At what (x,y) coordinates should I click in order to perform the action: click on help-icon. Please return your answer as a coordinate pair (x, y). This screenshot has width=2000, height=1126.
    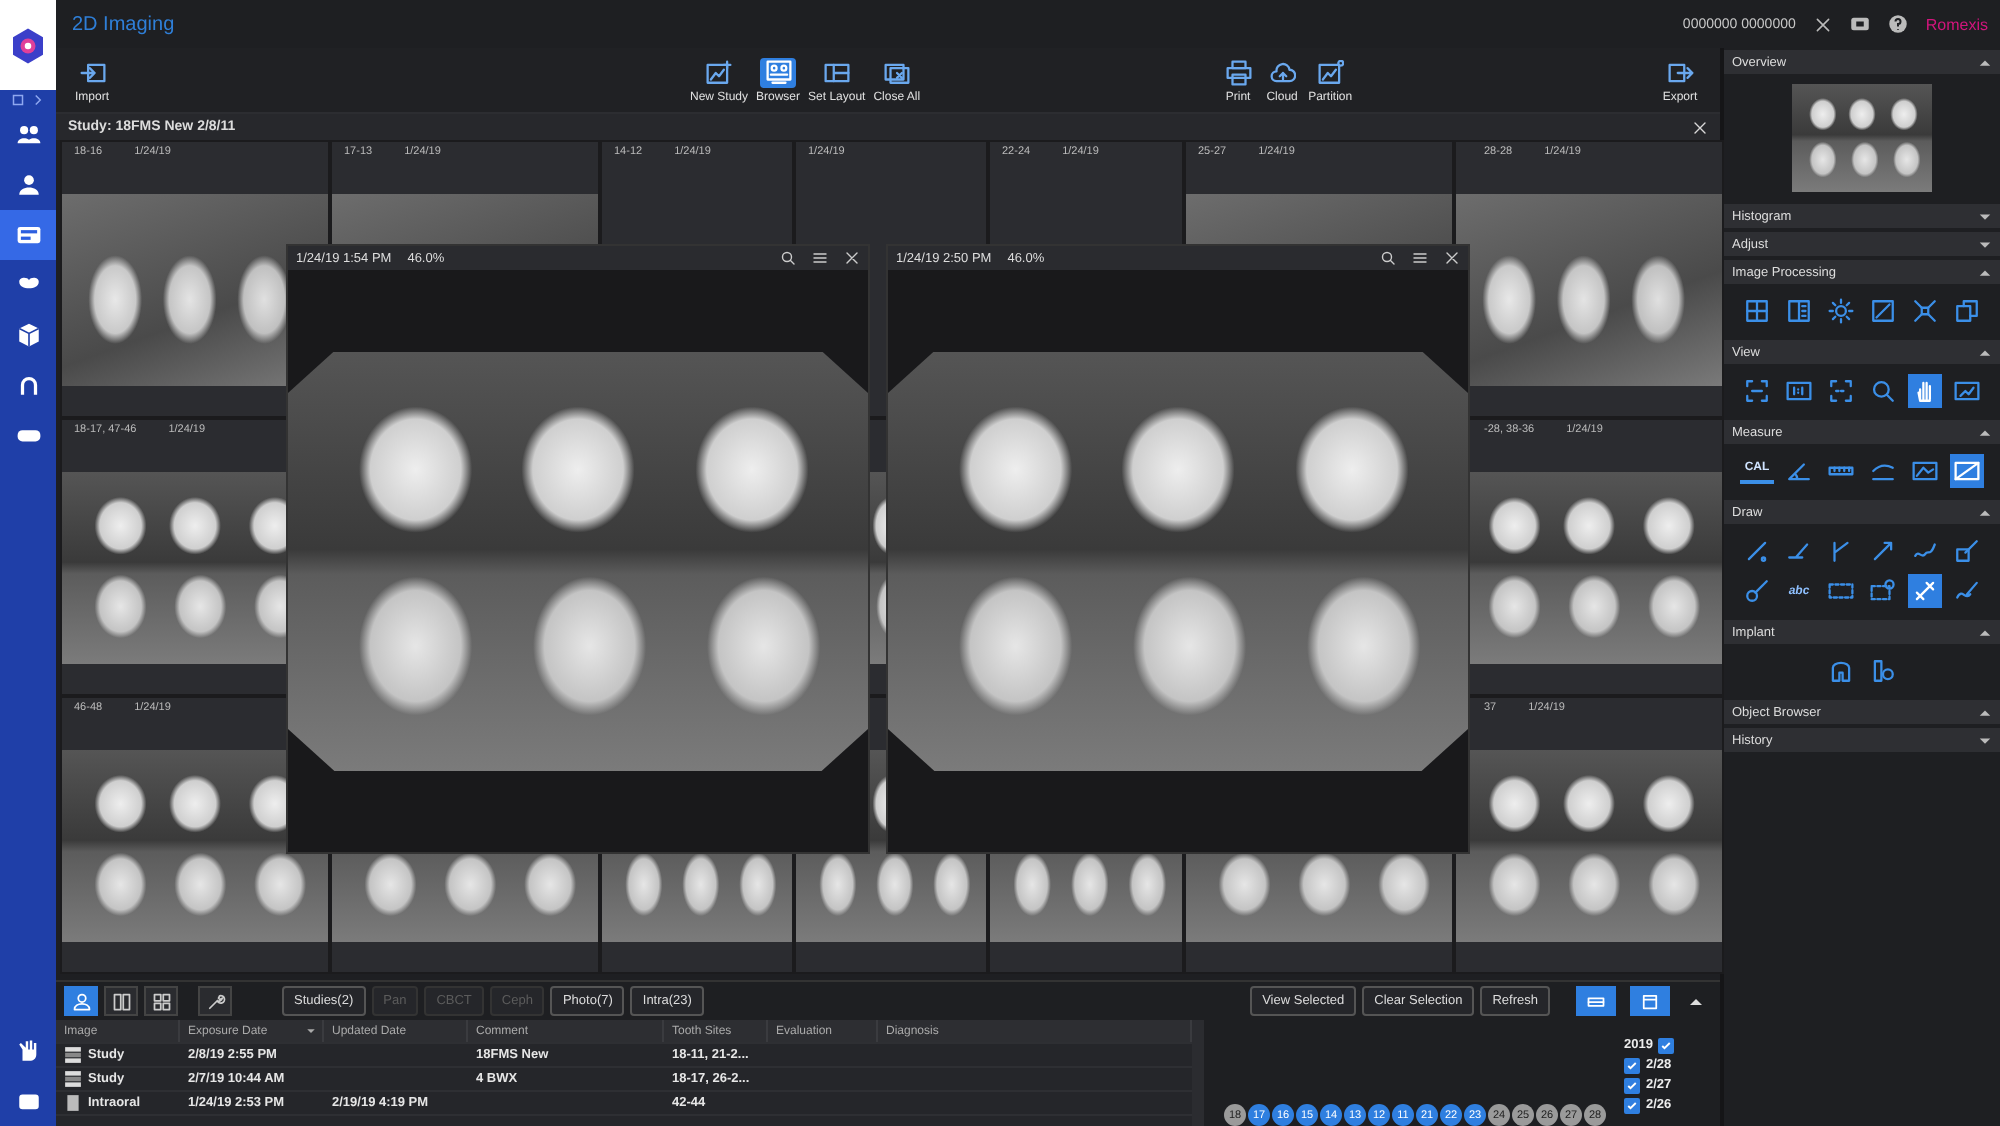
    Looking at the image, I should click on (1897, 24).